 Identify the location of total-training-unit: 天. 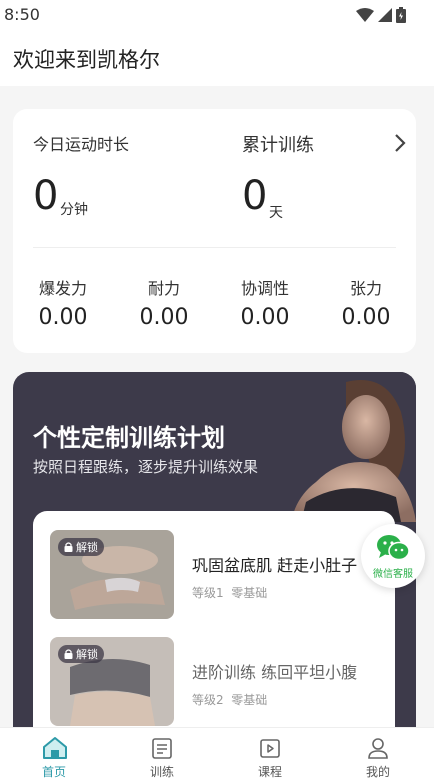
(276, 213).